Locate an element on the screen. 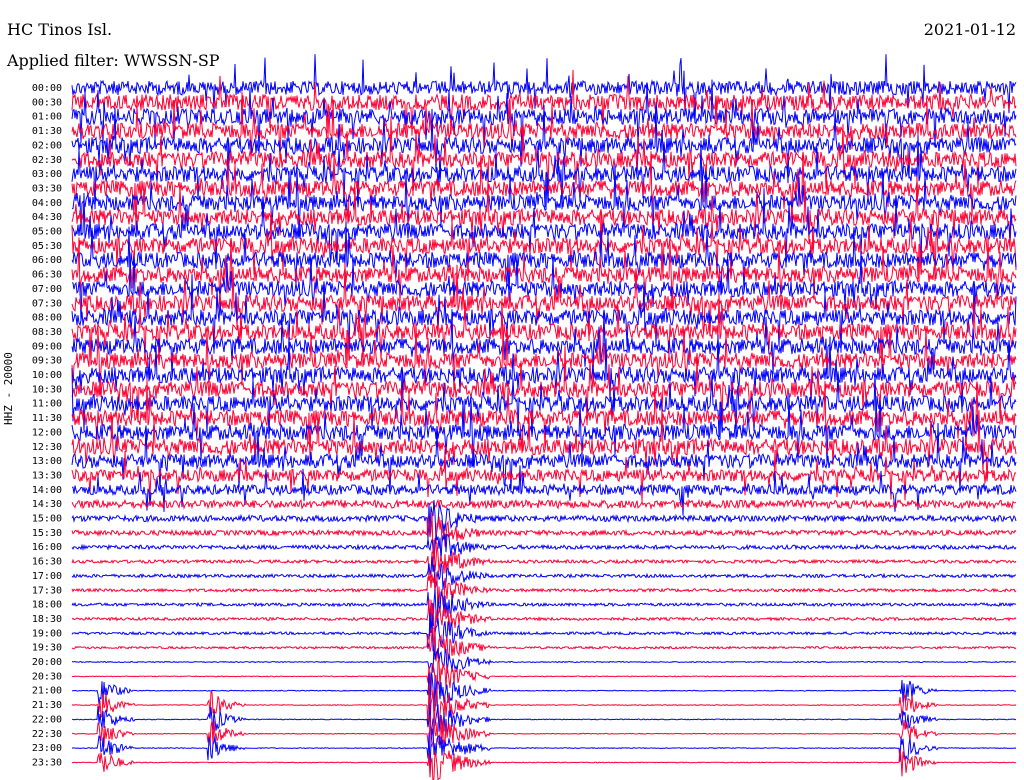  tick-label: 01:30 is located at coordinates (47, 131).